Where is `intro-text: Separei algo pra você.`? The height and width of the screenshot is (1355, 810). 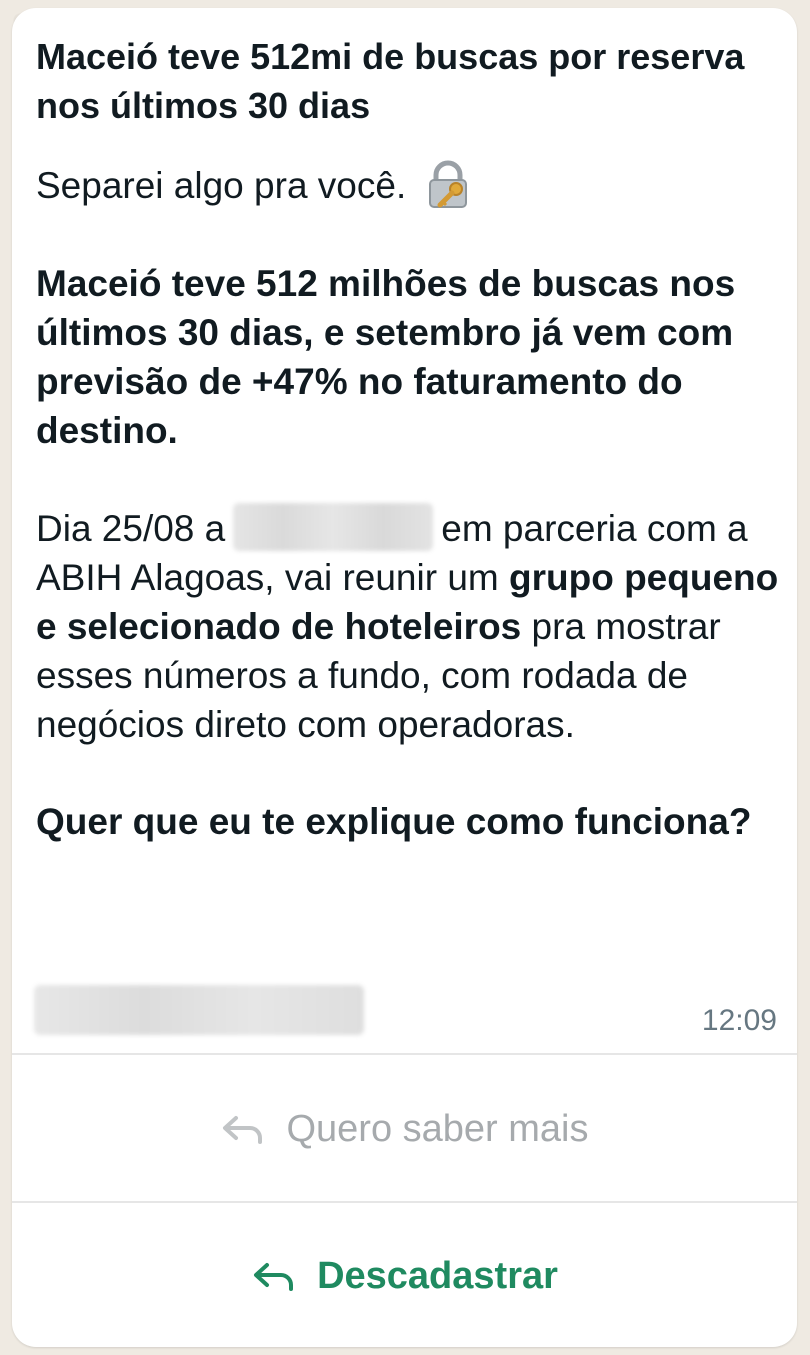 intro-text: Separei algo pra você. is located at coordinates (221, 185).